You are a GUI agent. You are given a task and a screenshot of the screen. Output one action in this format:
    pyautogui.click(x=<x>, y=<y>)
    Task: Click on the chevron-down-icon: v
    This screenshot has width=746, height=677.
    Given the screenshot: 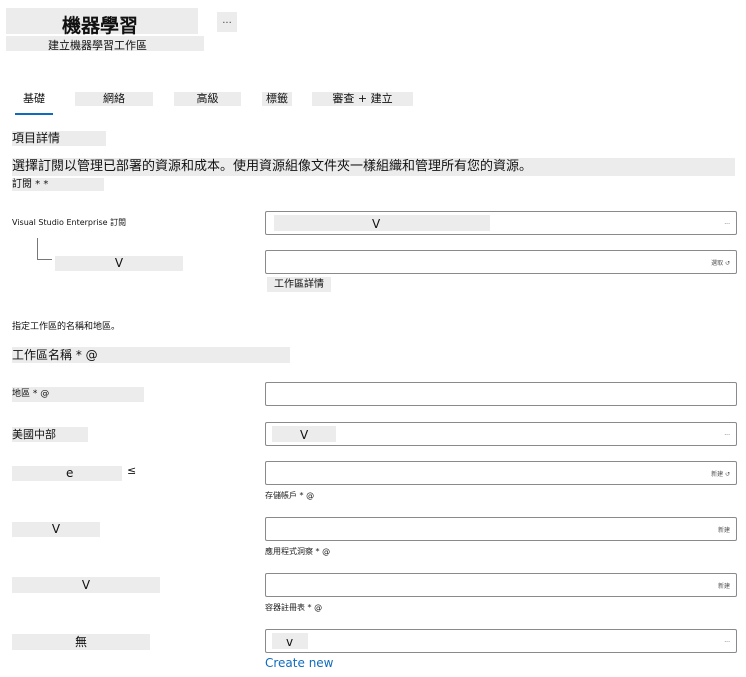 What is the action you would take?
    pyautogui.click(x=290, y=642)
    